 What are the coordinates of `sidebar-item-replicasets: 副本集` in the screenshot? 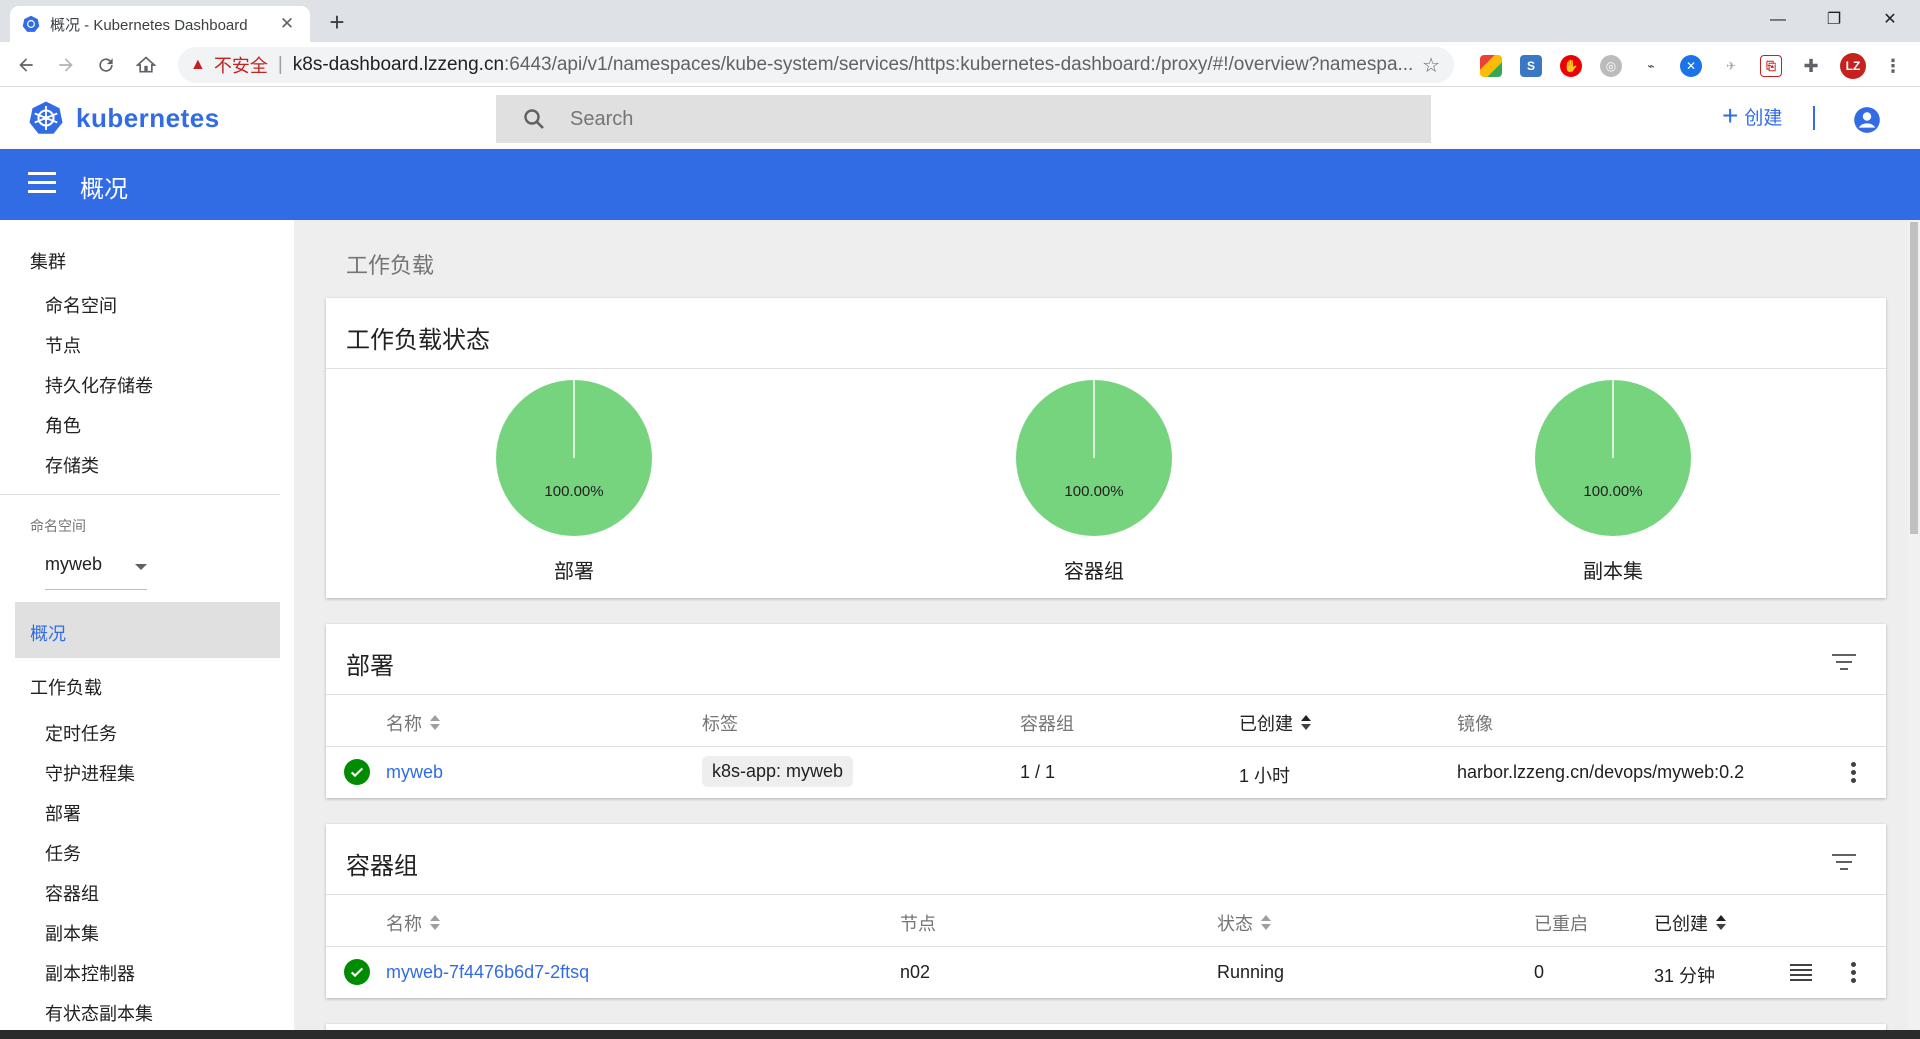 It's located at (72, 933).